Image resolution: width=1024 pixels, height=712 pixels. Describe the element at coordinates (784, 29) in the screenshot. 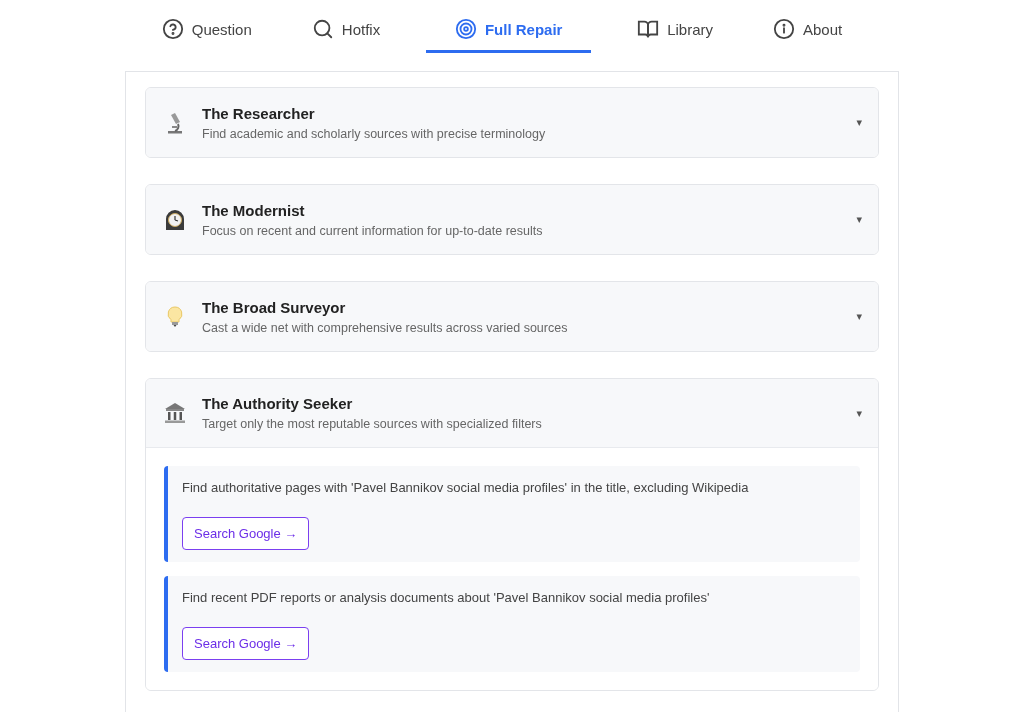

I see `info-icon` at that location.